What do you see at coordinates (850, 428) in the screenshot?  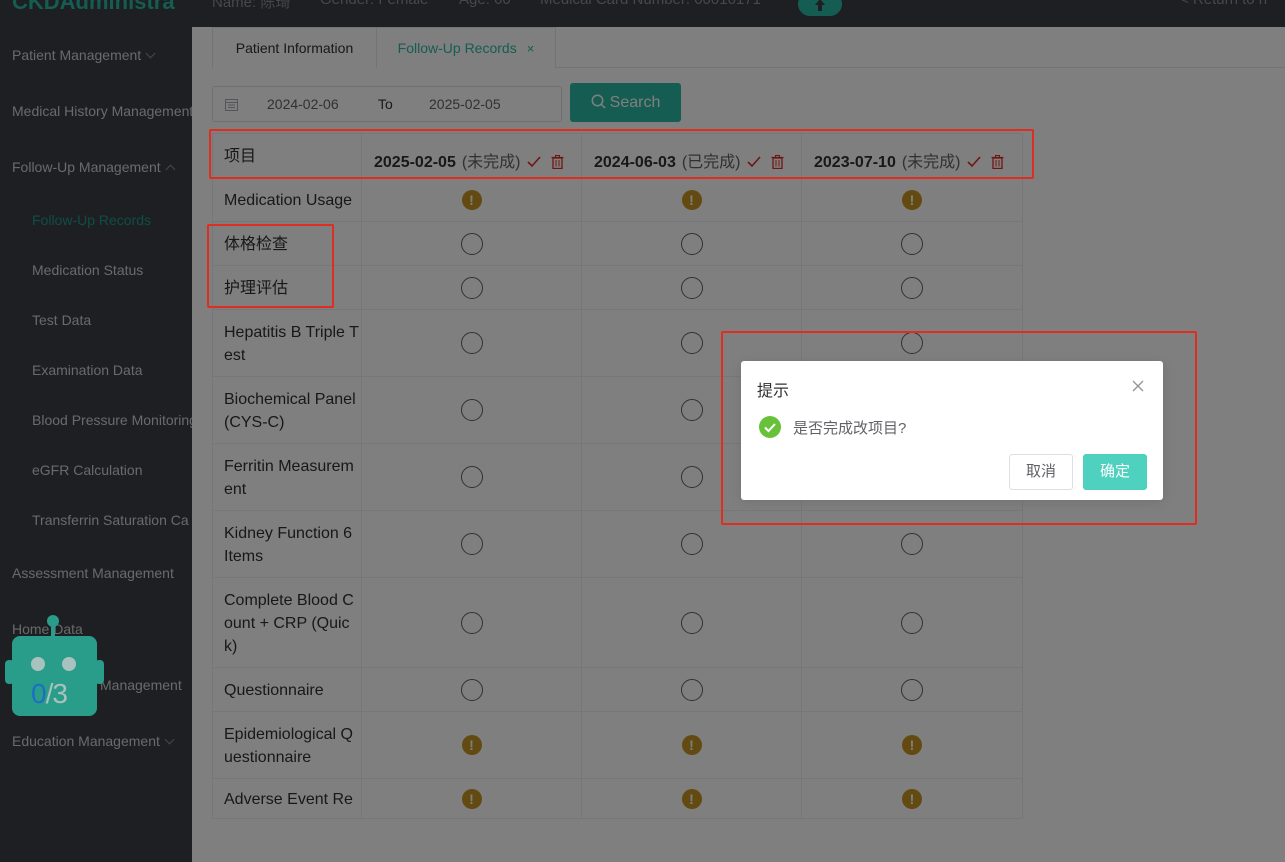 I see `dialog-message: 是否完成改项目?` at bounding box center [850, 428].